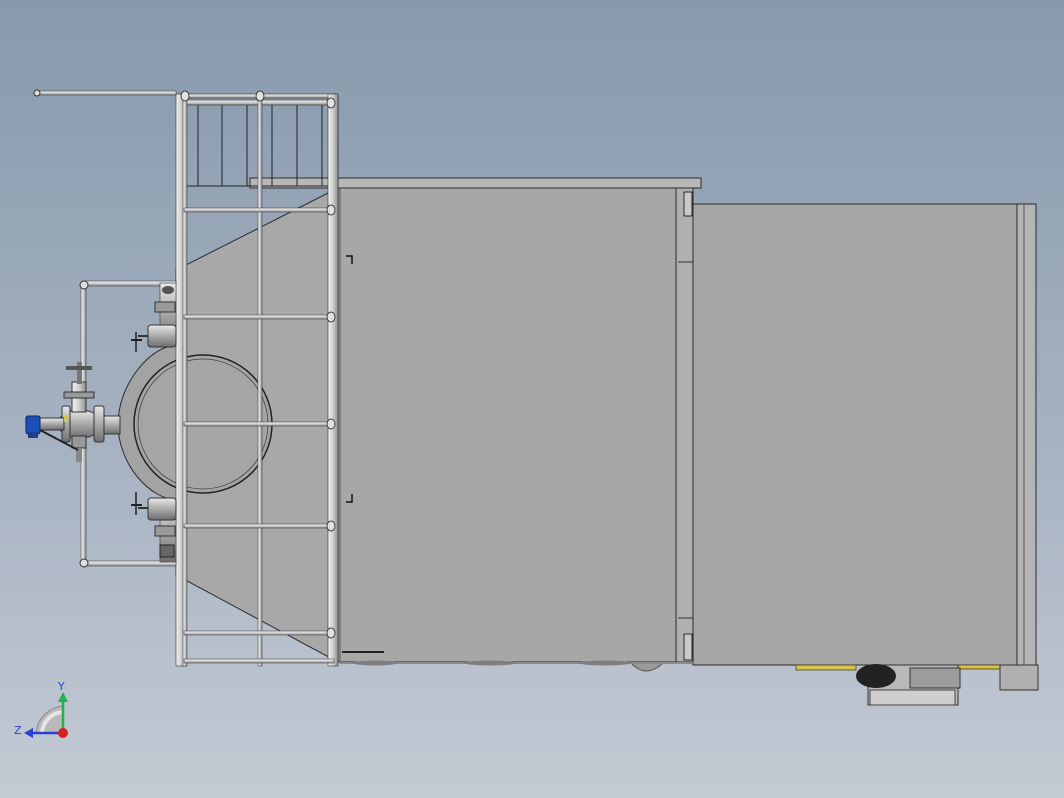 The width and height of the screenshot is (1064, 798). I want to click on main-inlet-valve, so click(73, 412).